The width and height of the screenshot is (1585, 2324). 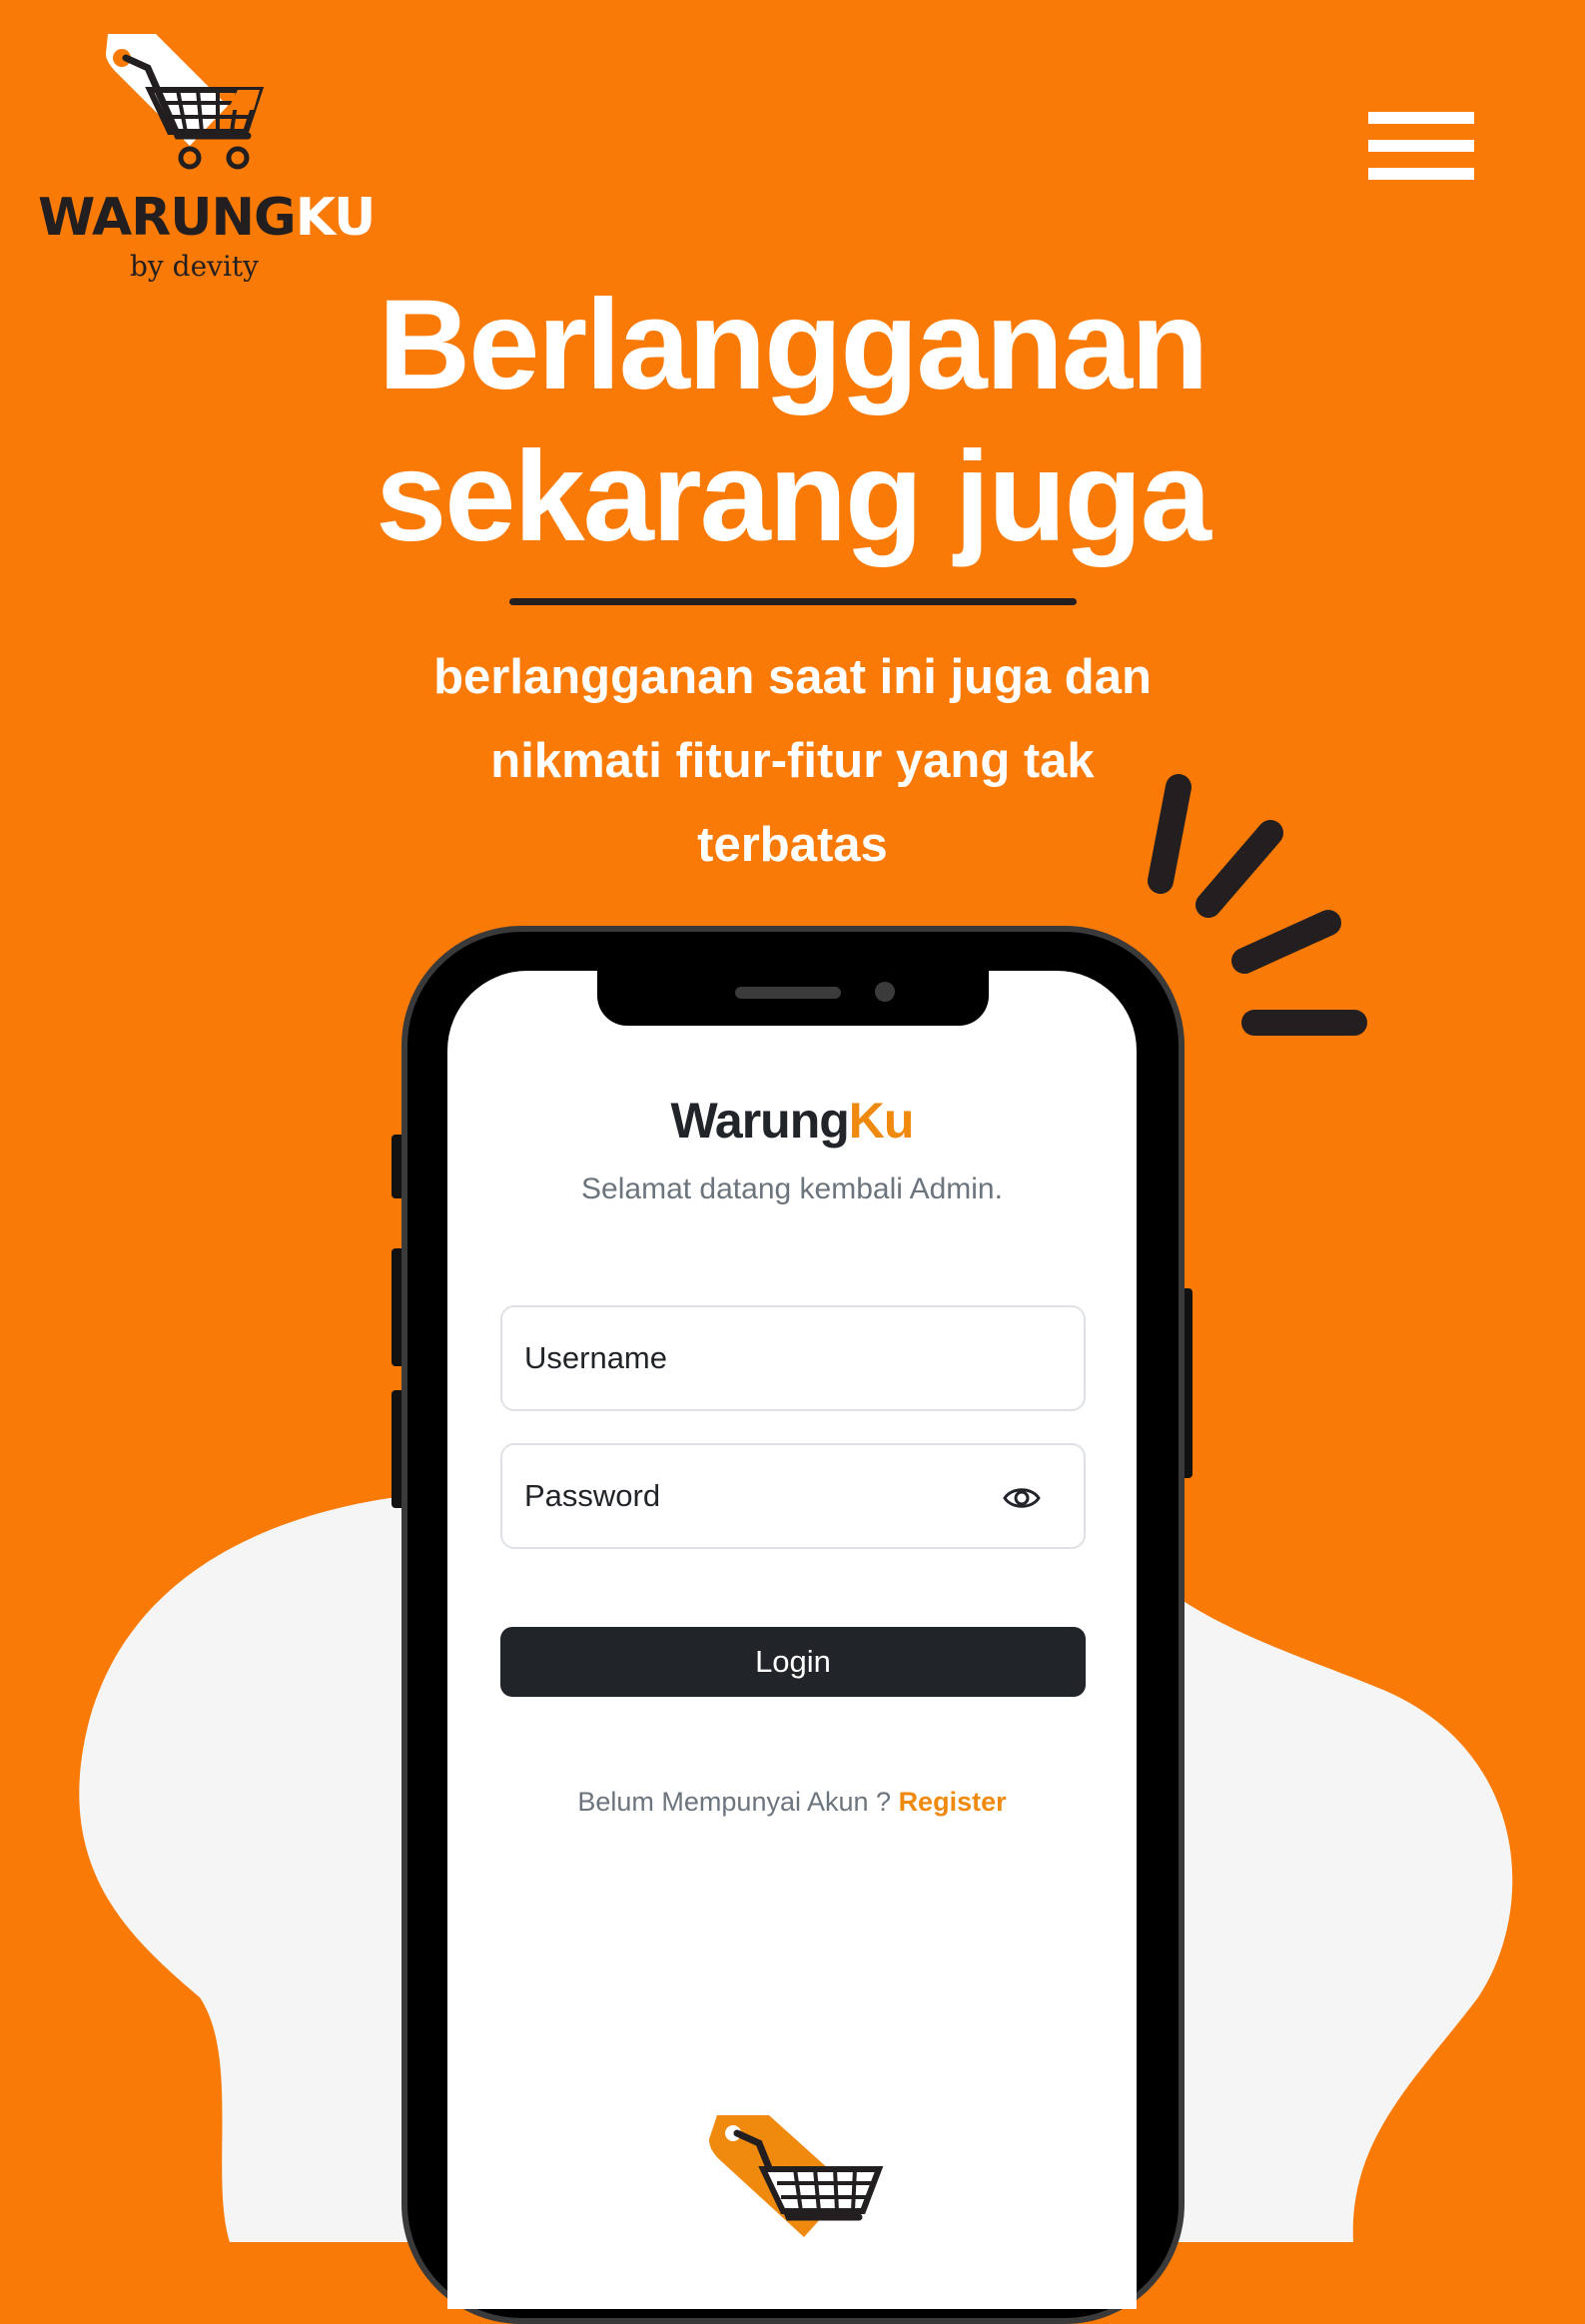 I want to click on warungku-logo: WARUNGKU by devity, so click(x=207, y=158).